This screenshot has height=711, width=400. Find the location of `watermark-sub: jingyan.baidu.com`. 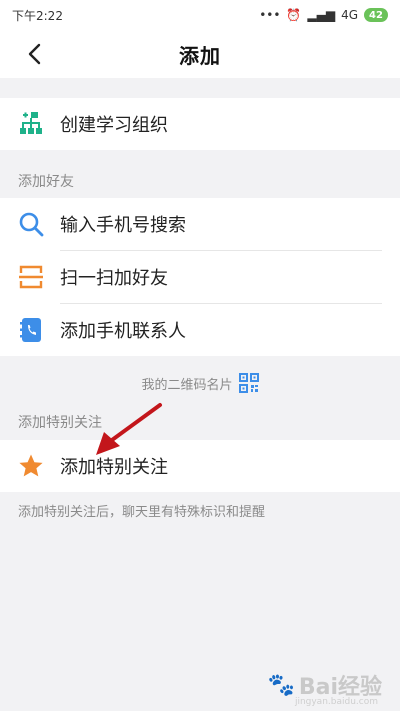

watermark-sub: jingyan.baidu.com is located at coordinates (336, 702).